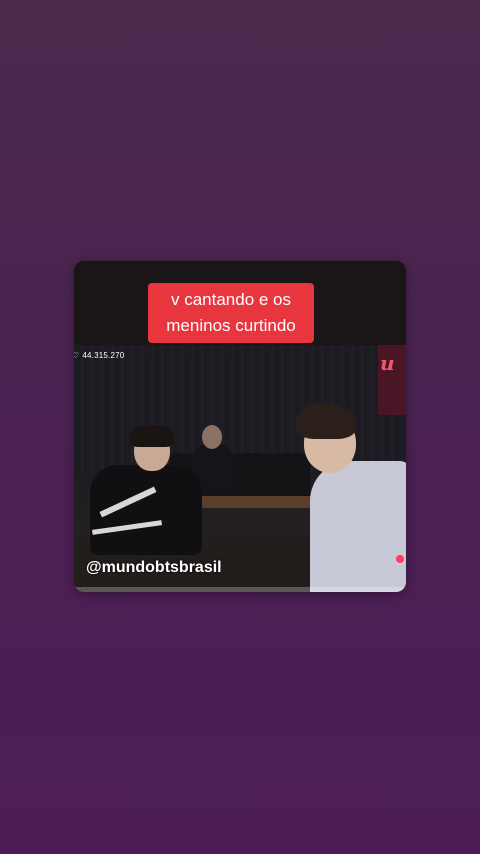 Image resolution: width=480 pixels, height=854 pixels. I want to click on heart-outline-icon: ♡, so click(77, 355).